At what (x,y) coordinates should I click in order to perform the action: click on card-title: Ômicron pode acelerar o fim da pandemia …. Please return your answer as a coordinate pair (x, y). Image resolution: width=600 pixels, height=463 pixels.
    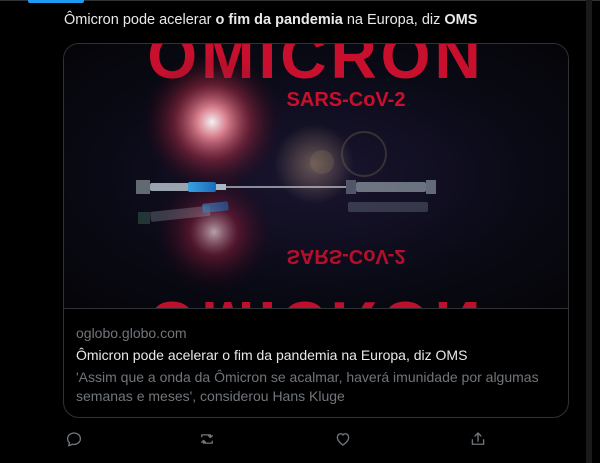
    Looking at the image, I should click on (316, 355).